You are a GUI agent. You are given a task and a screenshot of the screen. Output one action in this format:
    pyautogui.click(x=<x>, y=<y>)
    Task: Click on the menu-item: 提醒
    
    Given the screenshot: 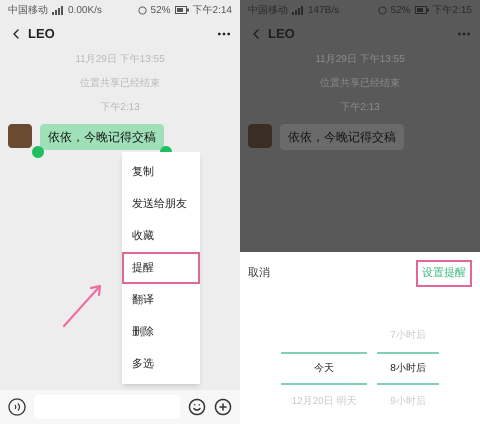 What is the action you would take?
    pyautogui.click(x=161, y=268)
    